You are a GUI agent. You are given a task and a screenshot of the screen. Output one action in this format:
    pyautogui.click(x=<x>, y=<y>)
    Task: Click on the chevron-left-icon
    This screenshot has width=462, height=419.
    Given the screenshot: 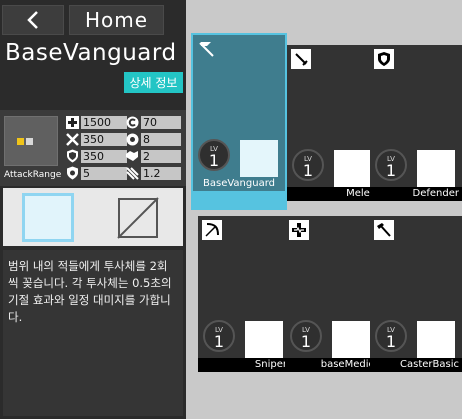 What is the action you would take?
    pyautogui.click(x=32, y=20)
    